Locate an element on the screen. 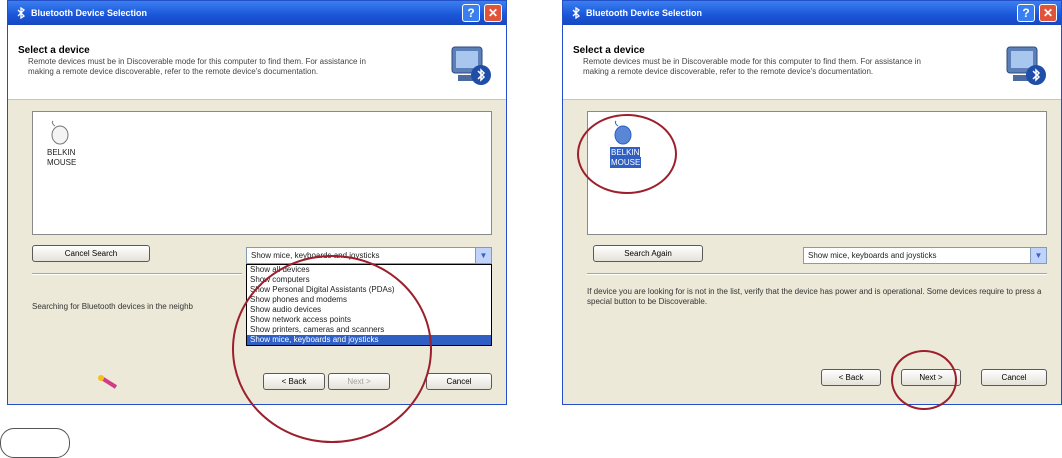 The height and width of the screenshot is (458, 1062). device-list: BELKIN MOUSE is located at coordinates (262, 173).